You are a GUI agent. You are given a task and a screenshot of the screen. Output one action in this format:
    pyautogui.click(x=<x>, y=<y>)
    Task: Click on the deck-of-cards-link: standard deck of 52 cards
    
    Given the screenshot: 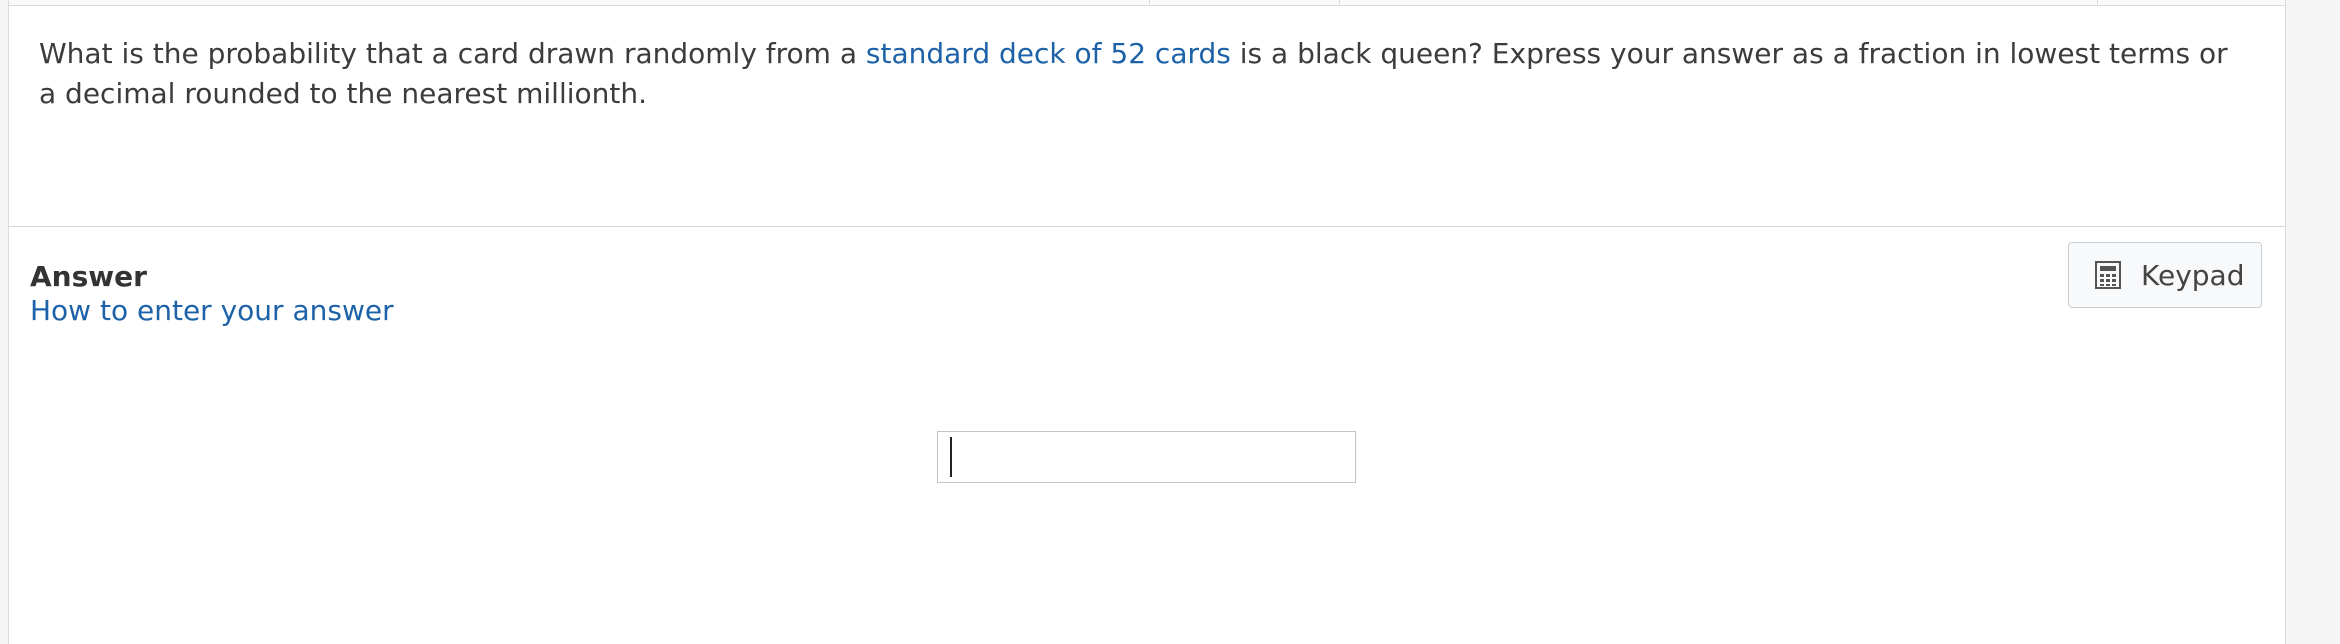 What is the action you would take?
    pyautogui.click(x=1048, y=53)
    